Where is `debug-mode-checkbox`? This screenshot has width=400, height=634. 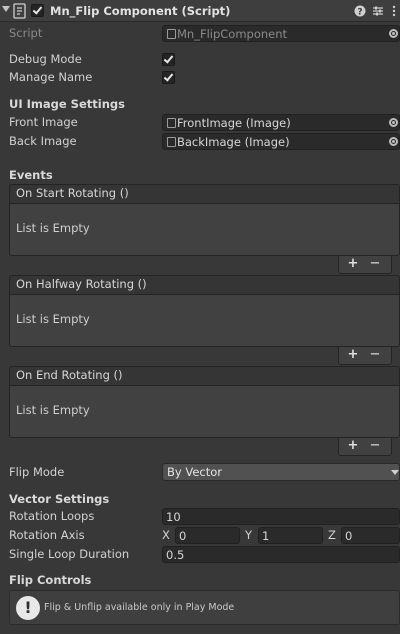 debug-mode-checkbox is located at coordinates (168, 59).